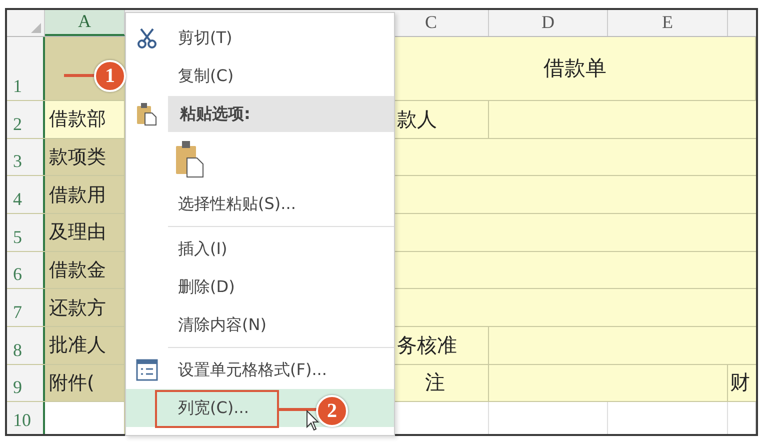  What do you see at coordinates (147, 370) in the screenshot?
I see `format-cells-icon` at bounding box center [147, 370].